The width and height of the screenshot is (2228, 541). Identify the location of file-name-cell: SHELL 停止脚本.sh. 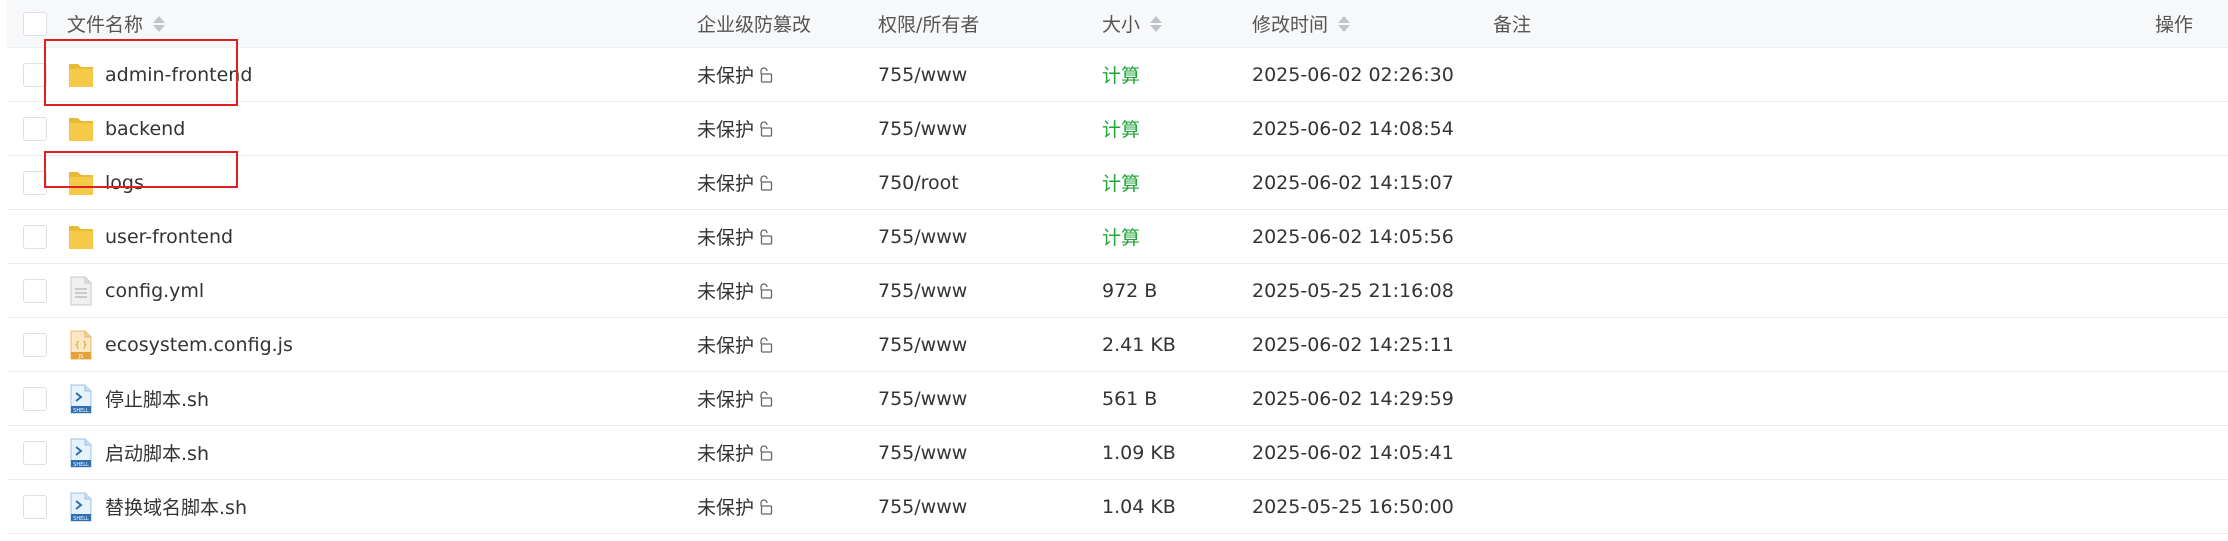
(138, 398).